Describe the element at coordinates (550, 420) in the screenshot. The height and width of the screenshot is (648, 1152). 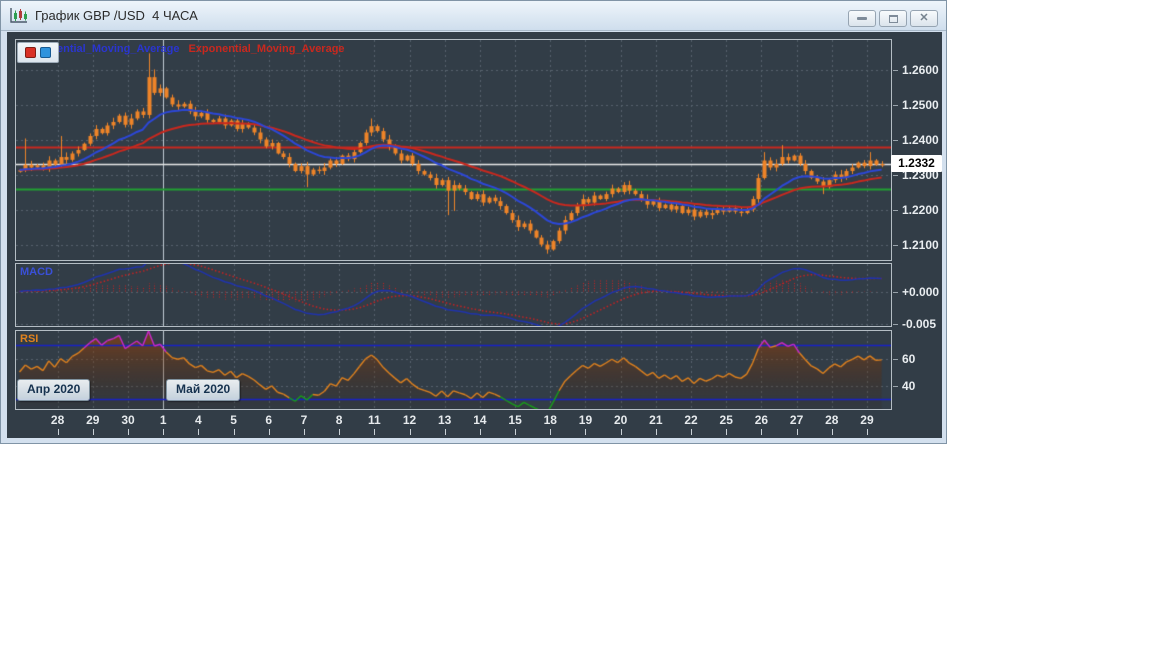
I see `date-label: 18` at that location.